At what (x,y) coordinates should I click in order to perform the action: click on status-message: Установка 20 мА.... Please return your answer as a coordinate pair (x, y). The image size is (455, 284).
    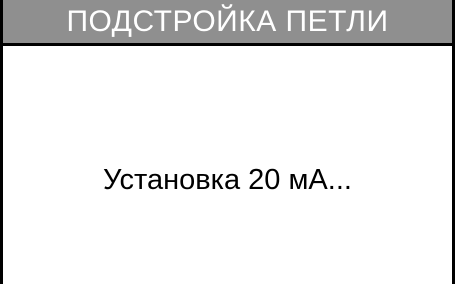
    Looking at the image, I should click on (227, 180).